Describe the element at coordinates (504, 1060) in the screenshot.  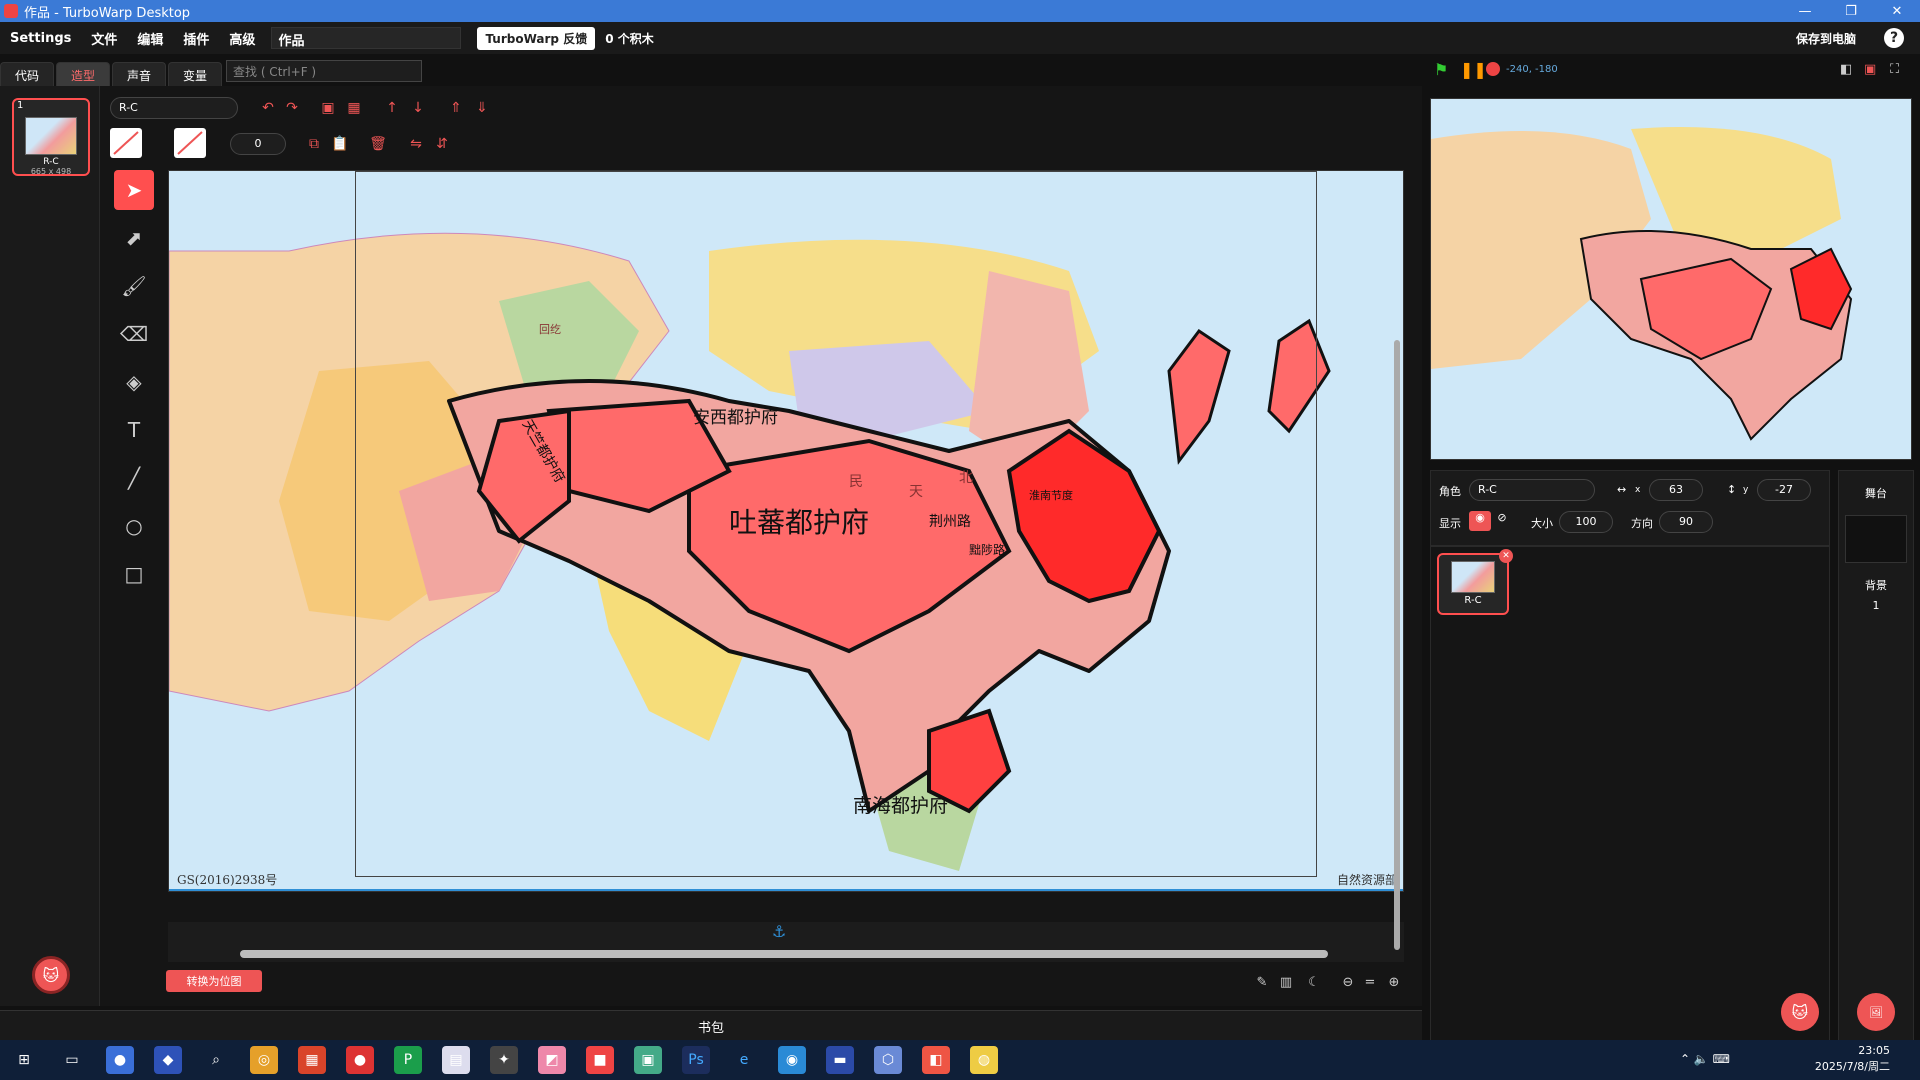
I see `app-icon: ✦` at that location.